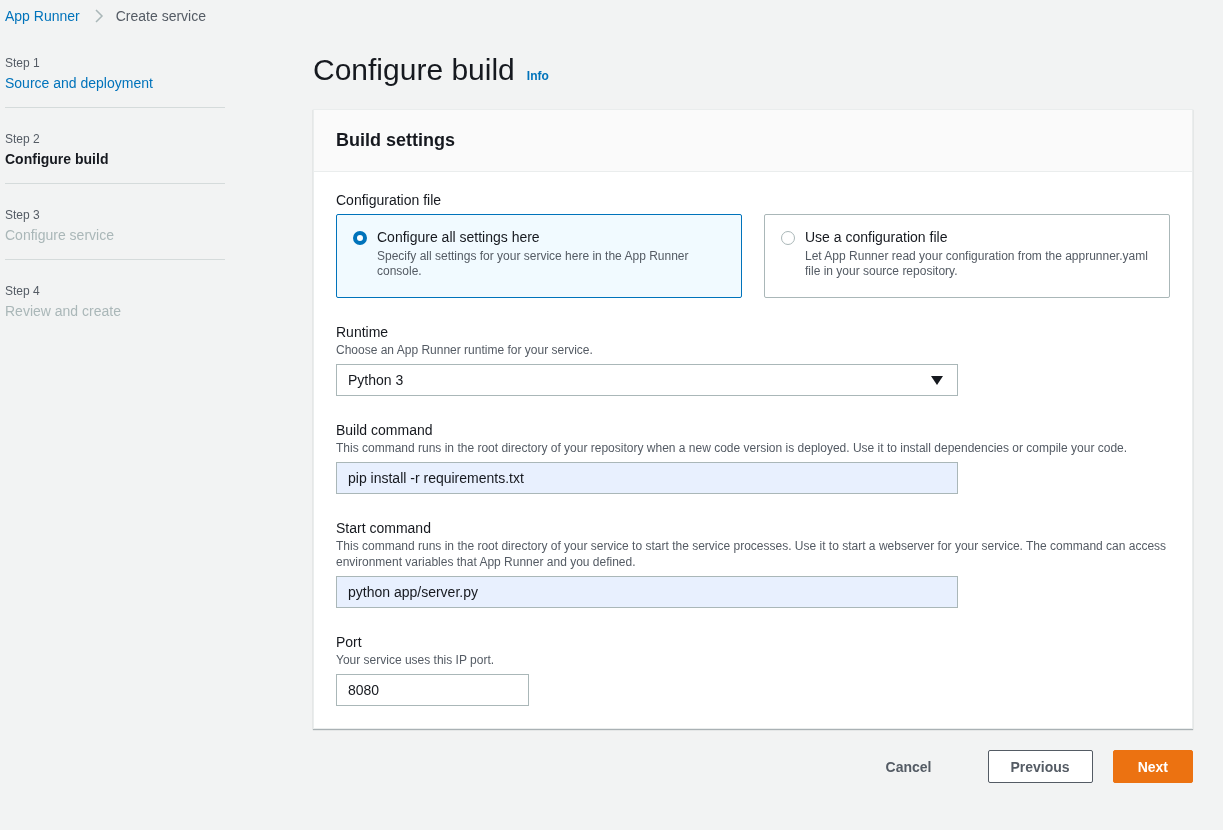 Image resolution: width=1223 pixels, height=830 pixels. Describe the element at coordinates (396, 140) in the screenshot. I see `panel-title: Build settings` at that location.